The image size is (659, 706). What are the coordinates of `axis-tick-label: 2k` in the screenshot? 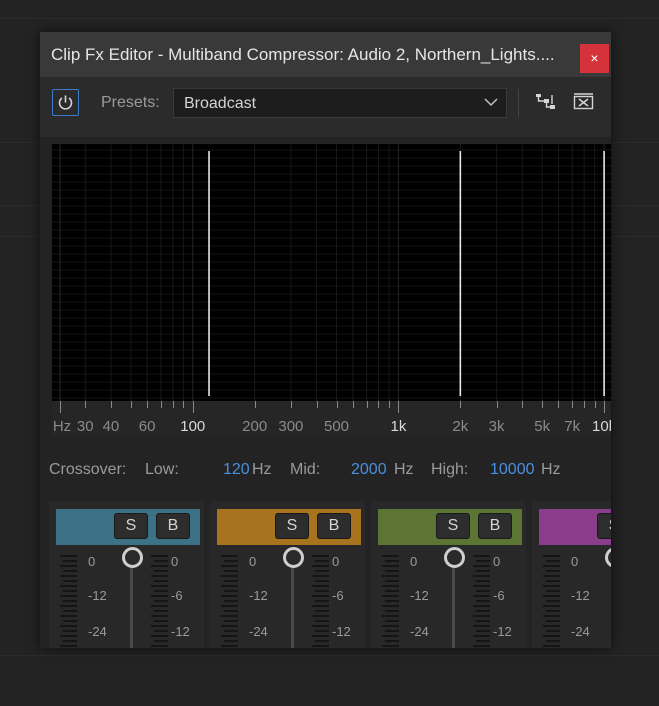 It's located at (460, 426).